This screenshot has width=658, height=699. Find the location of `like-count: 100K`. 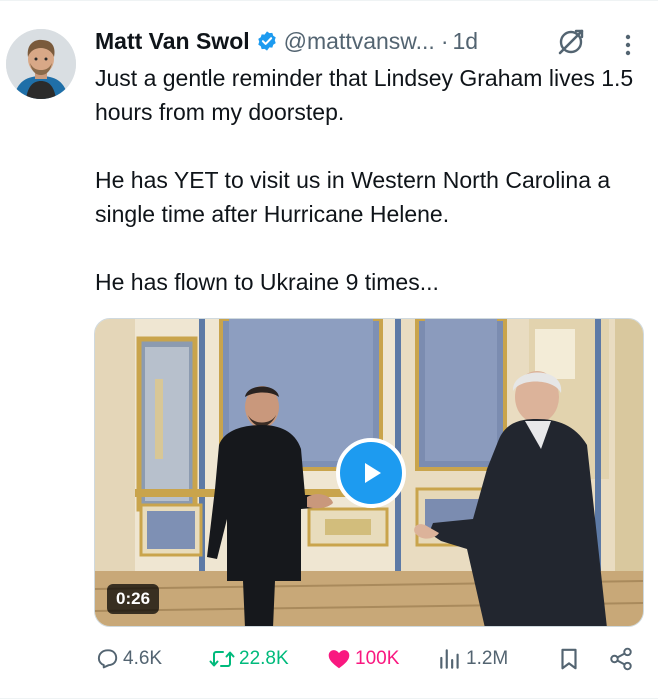

like-count: 100K is located at coordinates (377, 658).